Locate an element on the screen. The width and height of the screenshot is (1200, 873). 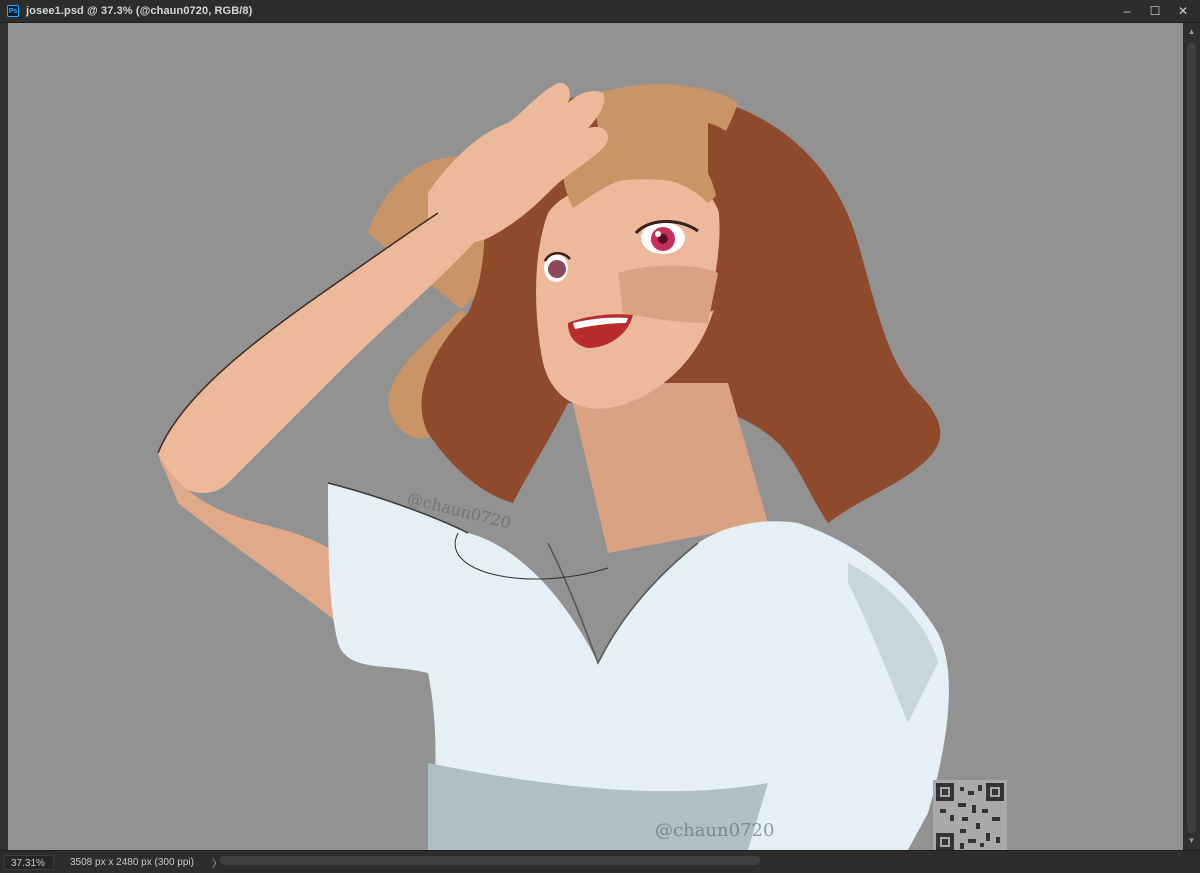
watermark-bottom: @chaun0720 is located at coordinates (715, 830).